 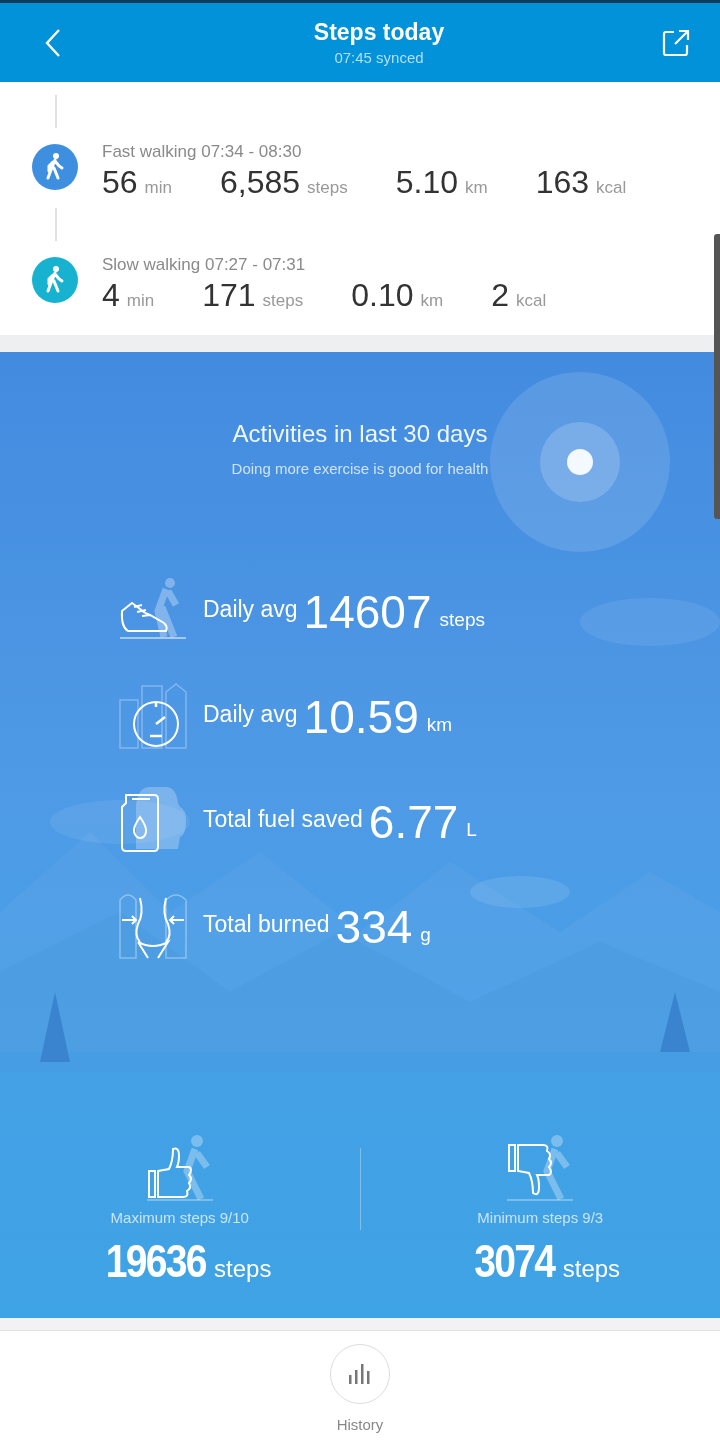 I want to click on stat-label: Total fuel saved, so click(x=283, y=819).